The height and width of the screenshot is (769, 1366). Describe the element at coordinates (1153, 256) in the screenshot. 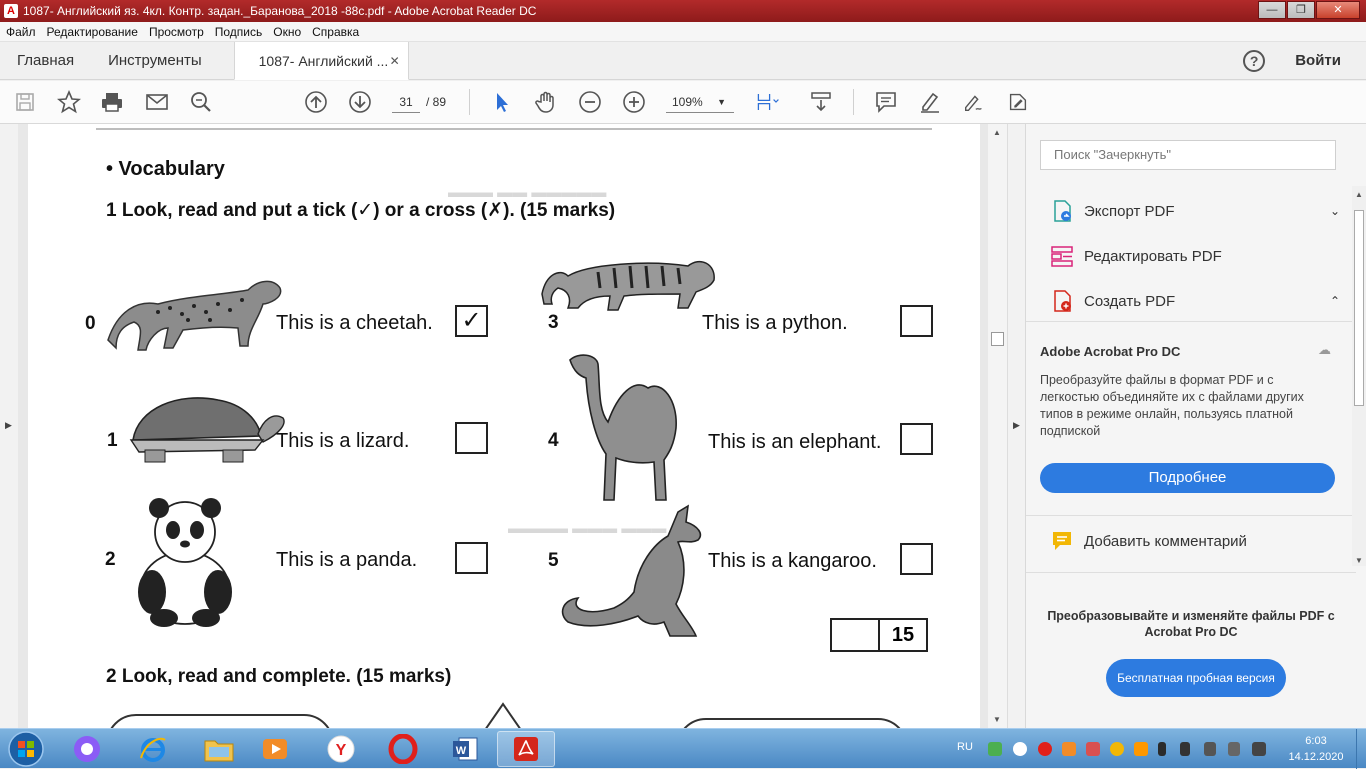

I see `edit-pdf-label: Редактировать PDF` at that location.